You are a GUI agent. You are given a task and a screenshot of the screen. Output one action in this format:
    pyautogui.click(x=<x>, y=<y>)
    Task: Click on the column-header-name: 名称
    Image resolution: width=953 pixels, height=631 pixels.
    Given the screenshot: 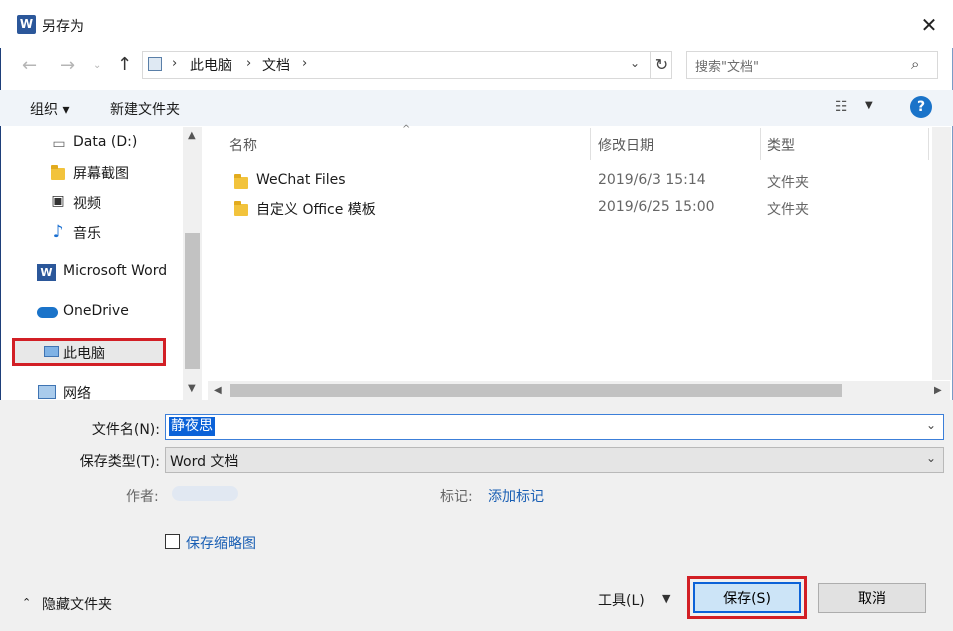 What is the action you would take?
    pyautogui.click(x=243, y=145)
    